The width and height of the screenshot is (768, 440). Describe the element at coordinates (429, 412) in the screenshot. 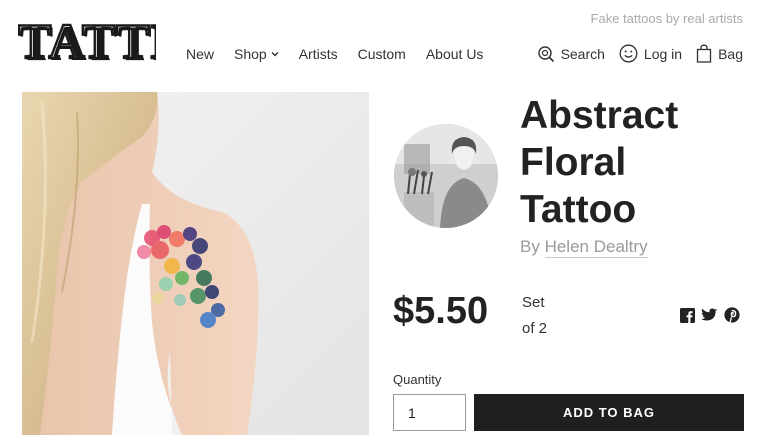

I see `quantity-input` at that location.